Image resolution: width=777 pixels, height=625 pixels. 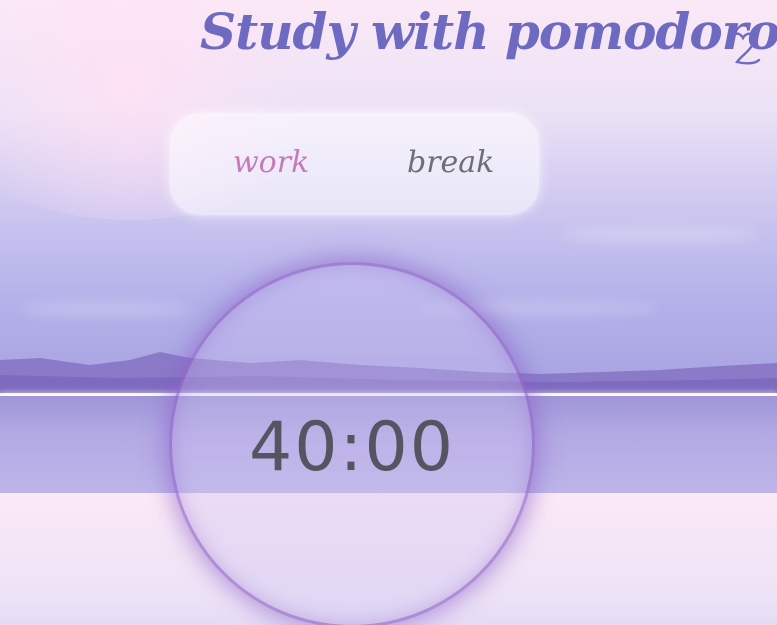 I want to click on mode-tabs: work break, so click(x=354, y=164).